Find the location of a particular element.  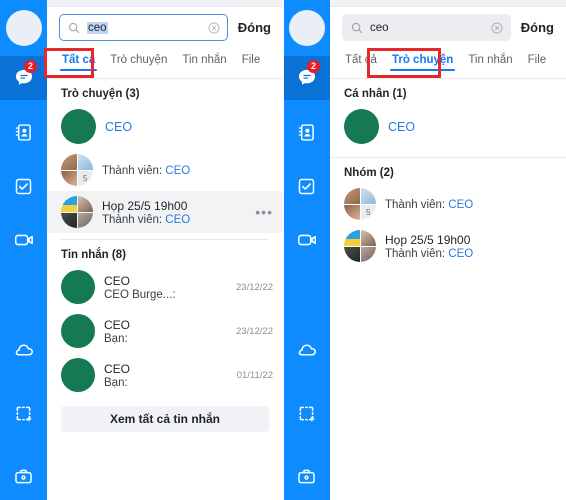

contacts-icon is located at coordinates (23, 132).